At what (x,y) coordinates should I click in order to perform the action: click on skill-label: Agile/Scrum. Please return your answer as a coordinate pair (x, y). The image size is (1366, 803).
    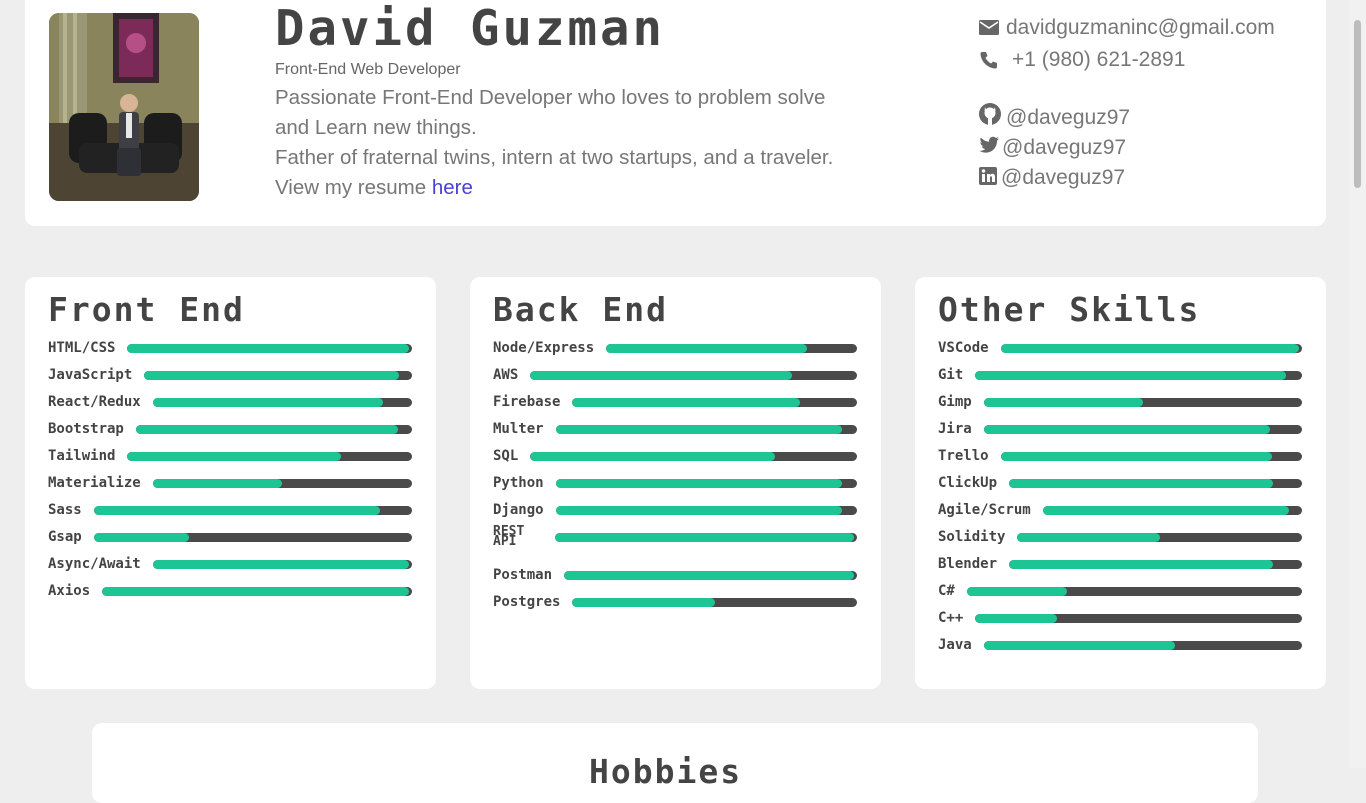
    Looking at the image, I should click on (984, 510).